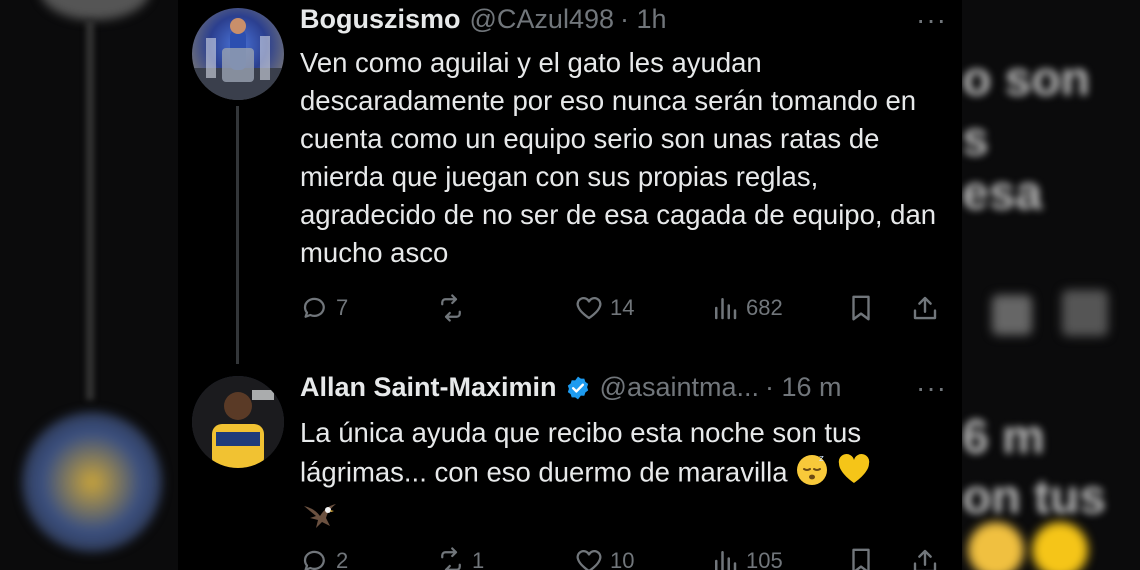  Describe the element at coordinates (92, 482) in the screenshot. I see `blurred-avatar-bottom` at that location.